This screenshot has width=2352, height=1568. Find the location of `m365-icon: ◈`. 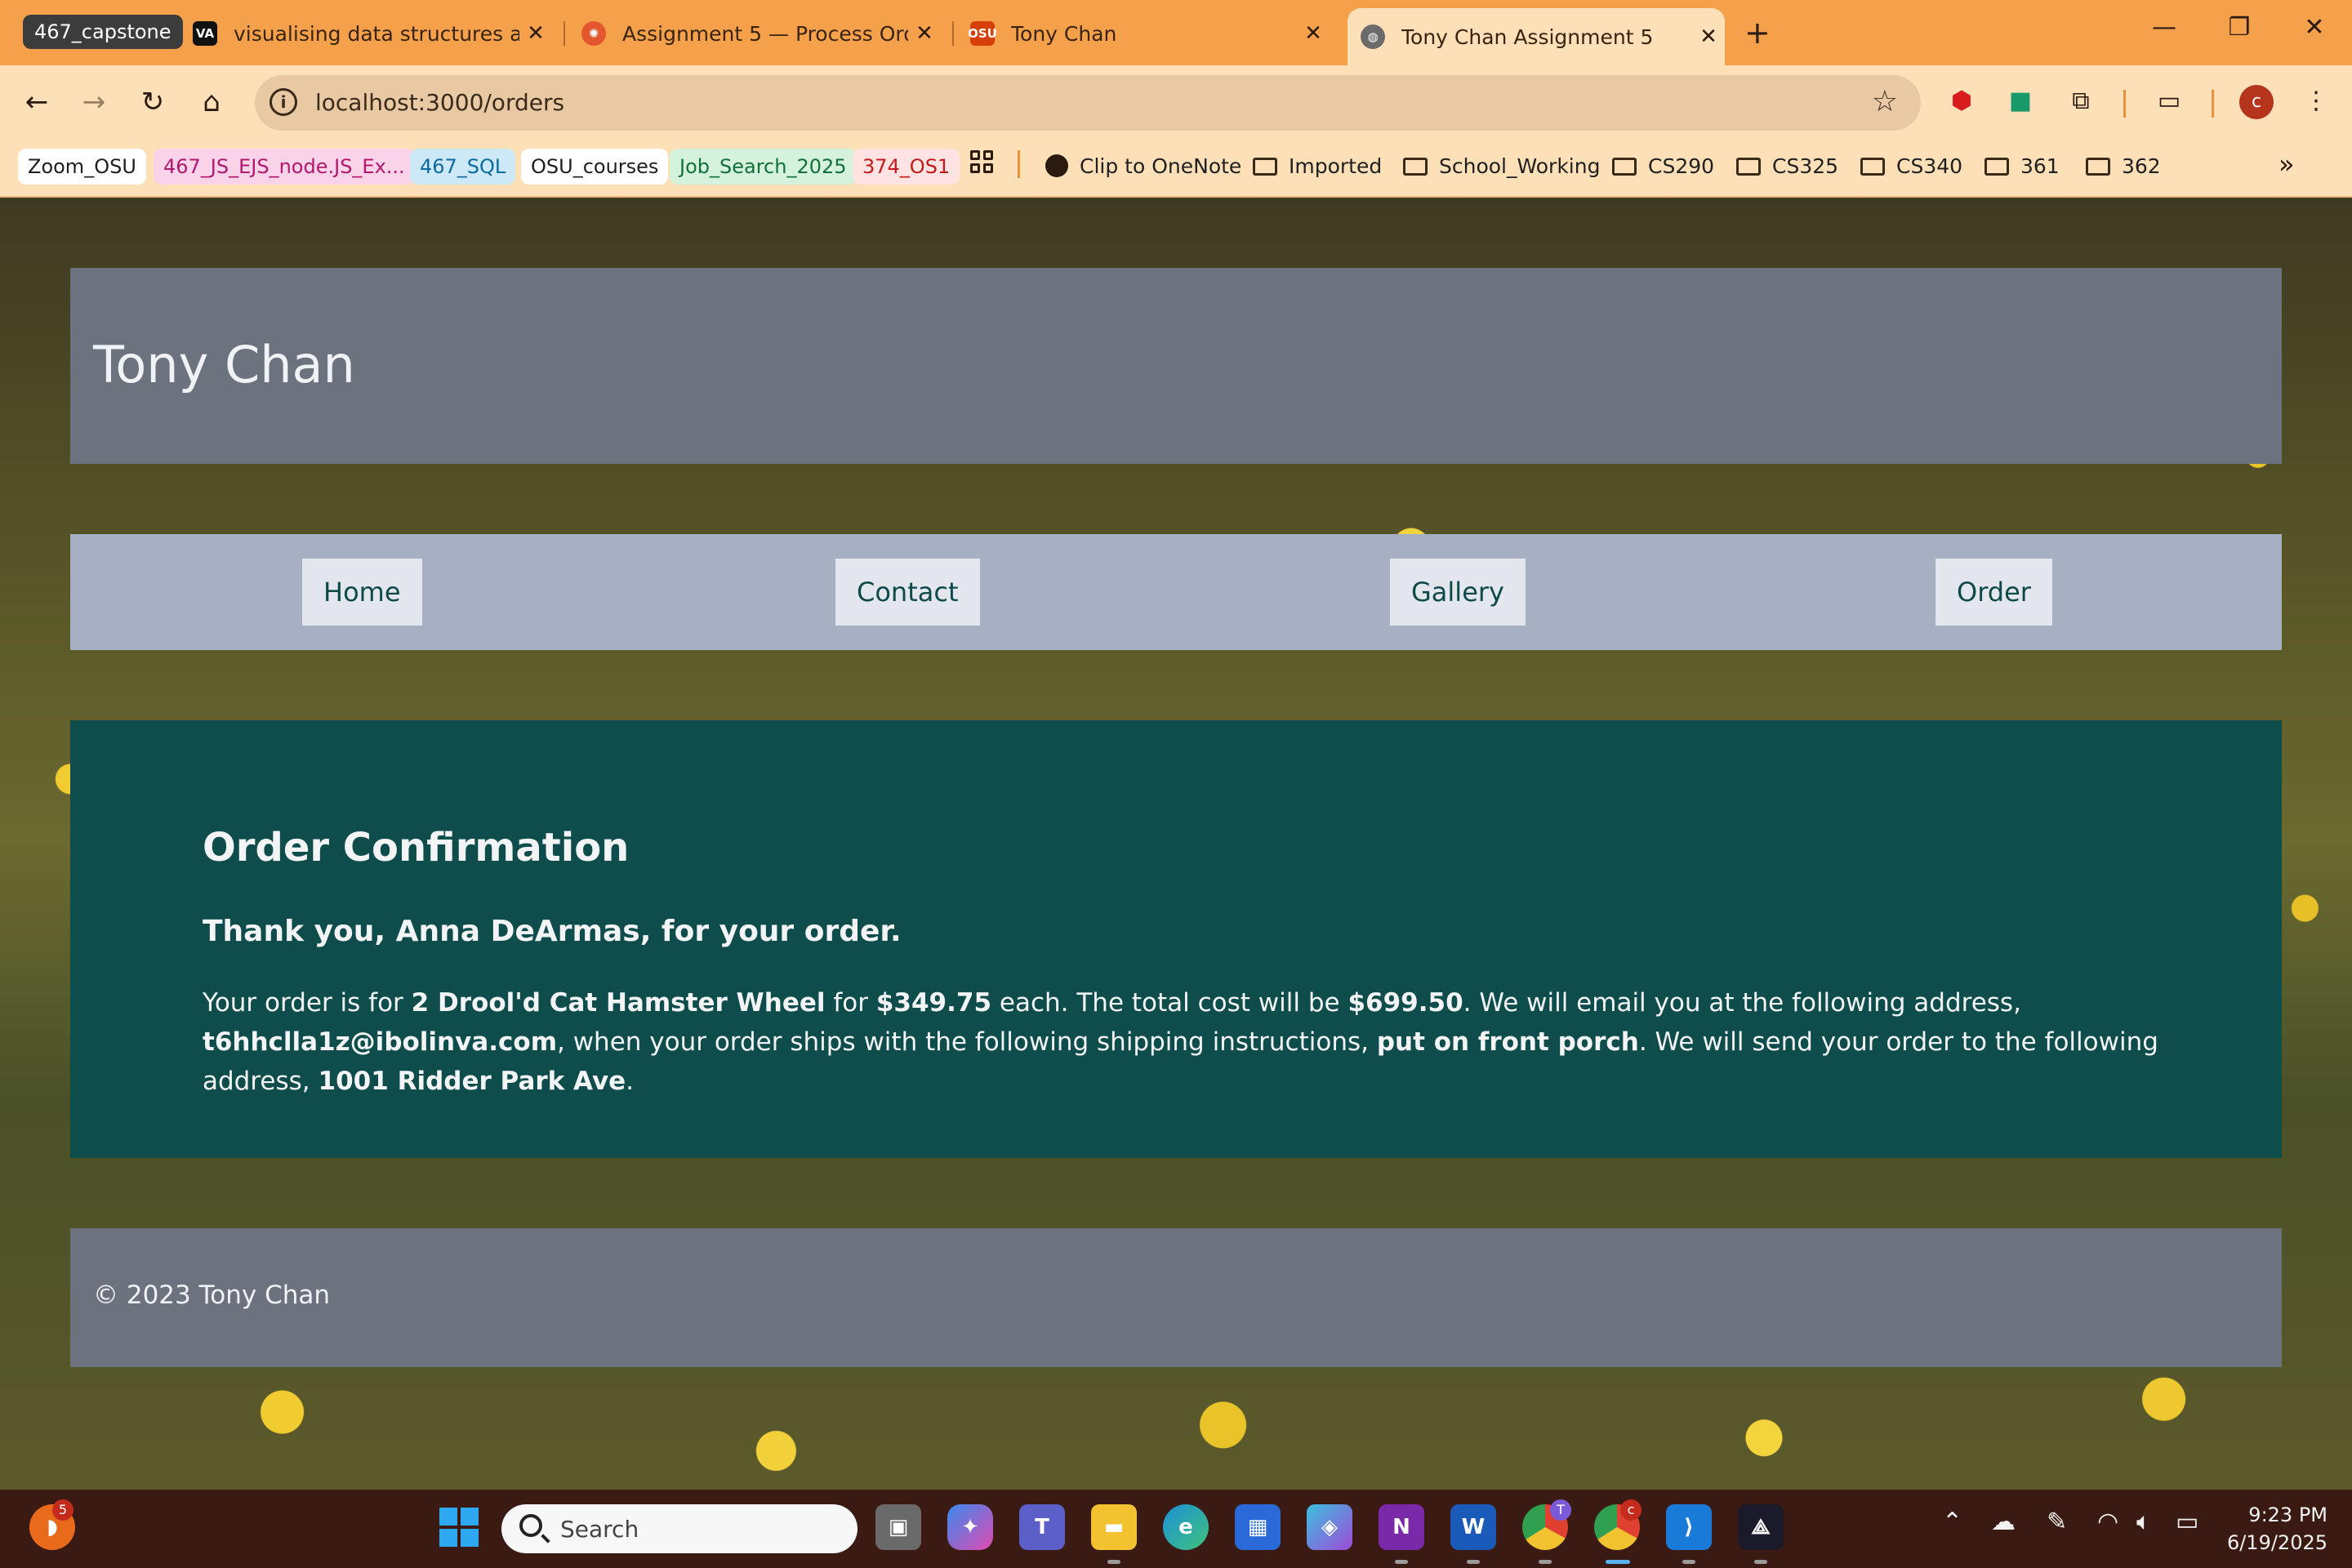

m365-icon: ◈ is located at coordinates (1329, 1527).